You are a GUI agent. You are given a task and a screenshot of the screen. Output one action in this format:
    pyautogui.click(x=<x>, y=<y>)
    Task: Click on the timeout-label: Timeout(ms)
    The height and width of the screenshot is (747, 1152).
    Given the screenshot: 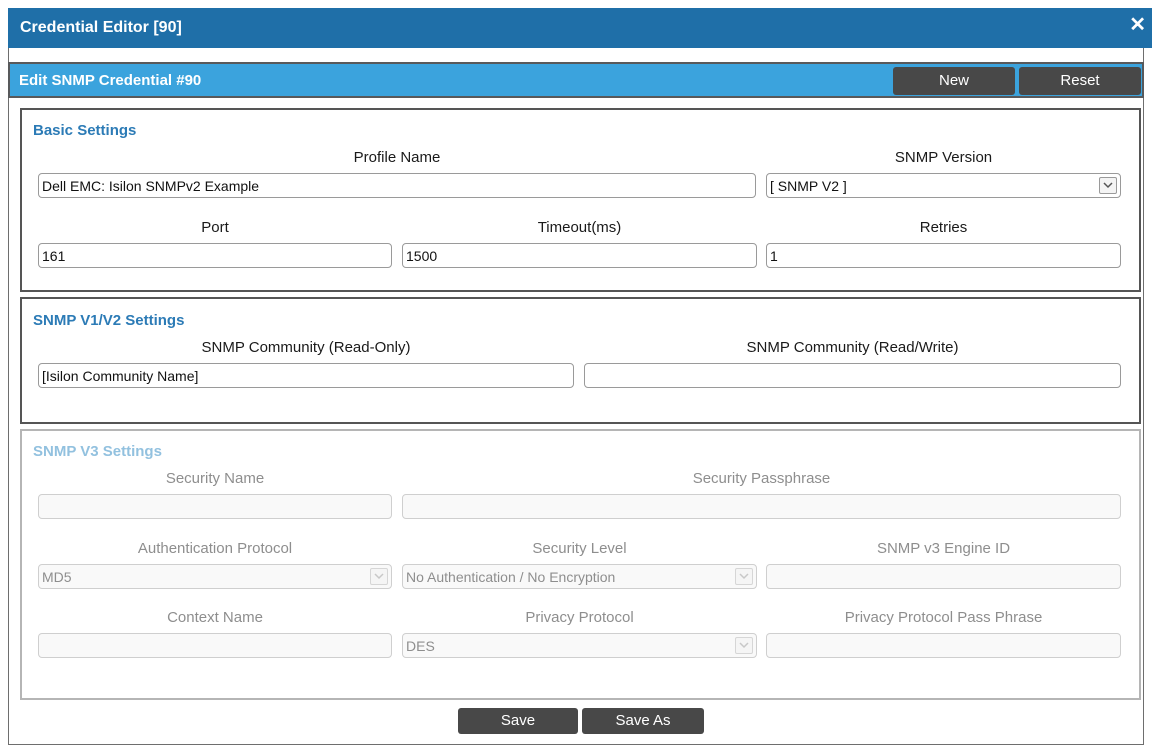 What is the action you would take?
    pyautogui.click(x=579, y=227)
    